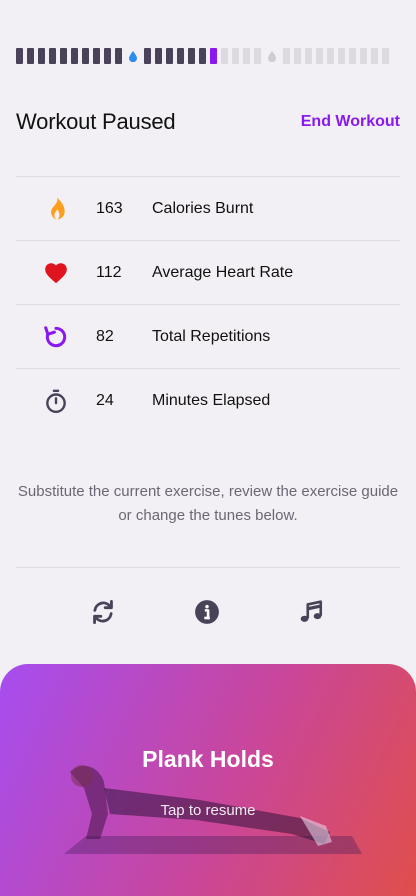 Image resolution: width=416 pixels, height=896 pixels. Describe the element at coordinates (223, 272) in the screenshot. I see `heart-rate-label: Average Heart Rate` at that location.